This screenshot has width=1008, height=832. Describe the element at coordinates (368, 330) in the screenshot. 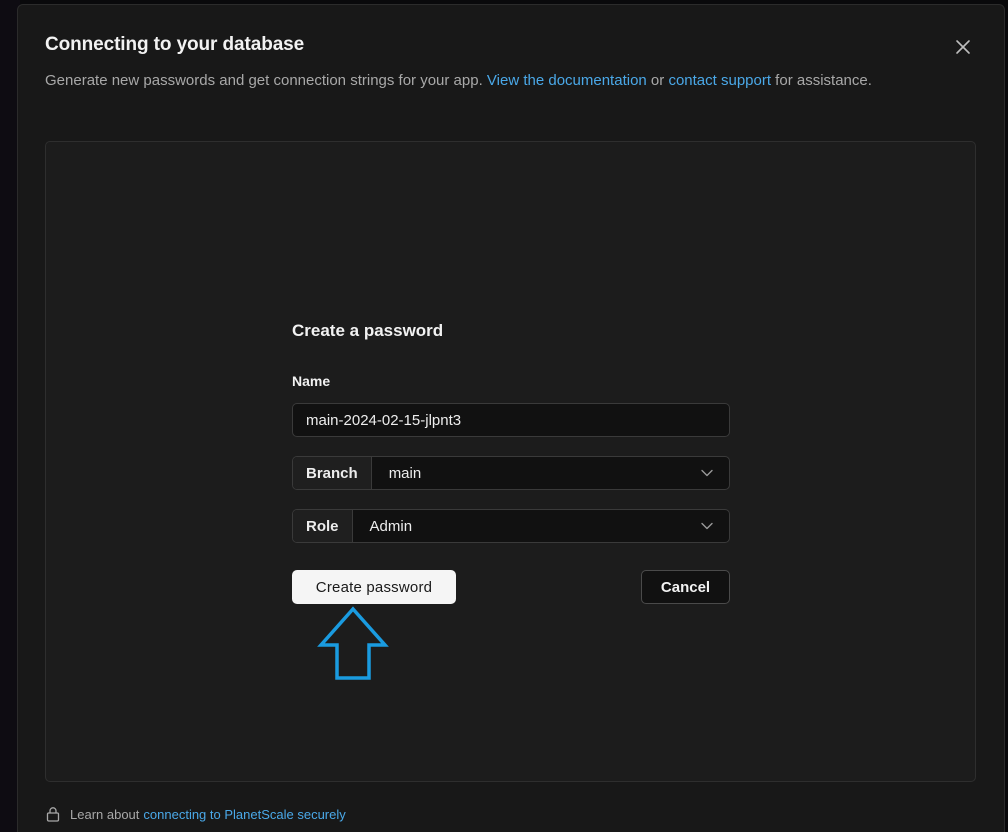

I see `form-title: Create a password` at that location.